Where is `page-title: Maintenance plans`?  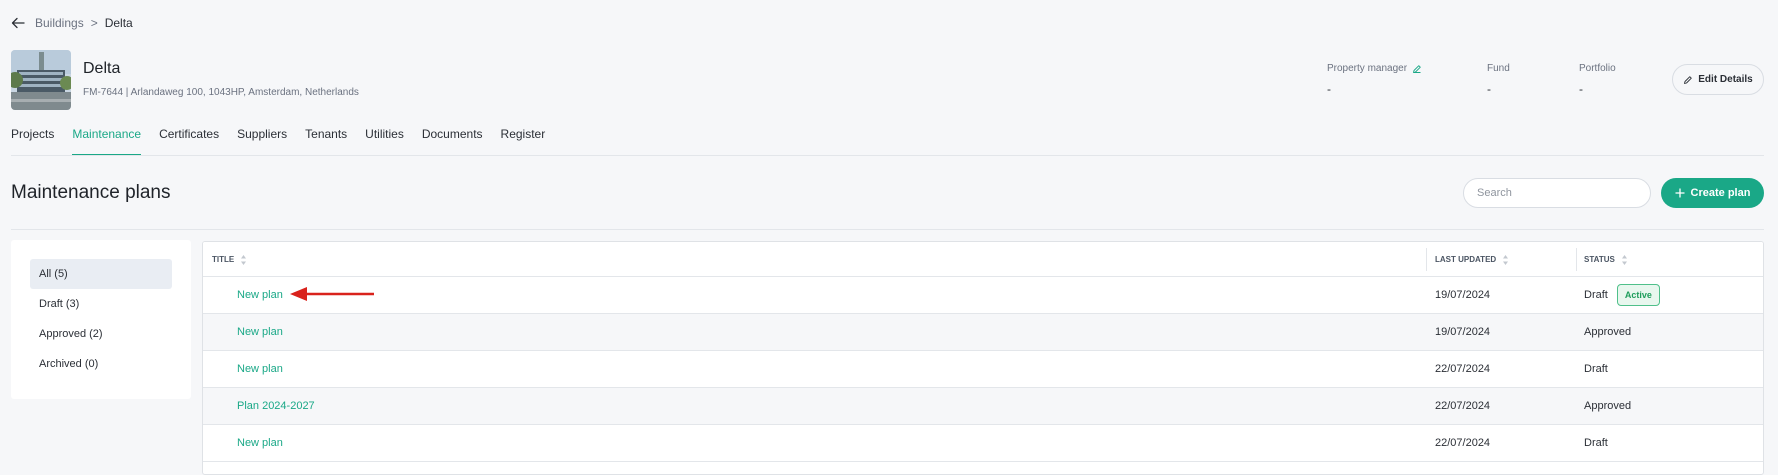 page-title: Maintenance plans is located at coordinates (91, 192).